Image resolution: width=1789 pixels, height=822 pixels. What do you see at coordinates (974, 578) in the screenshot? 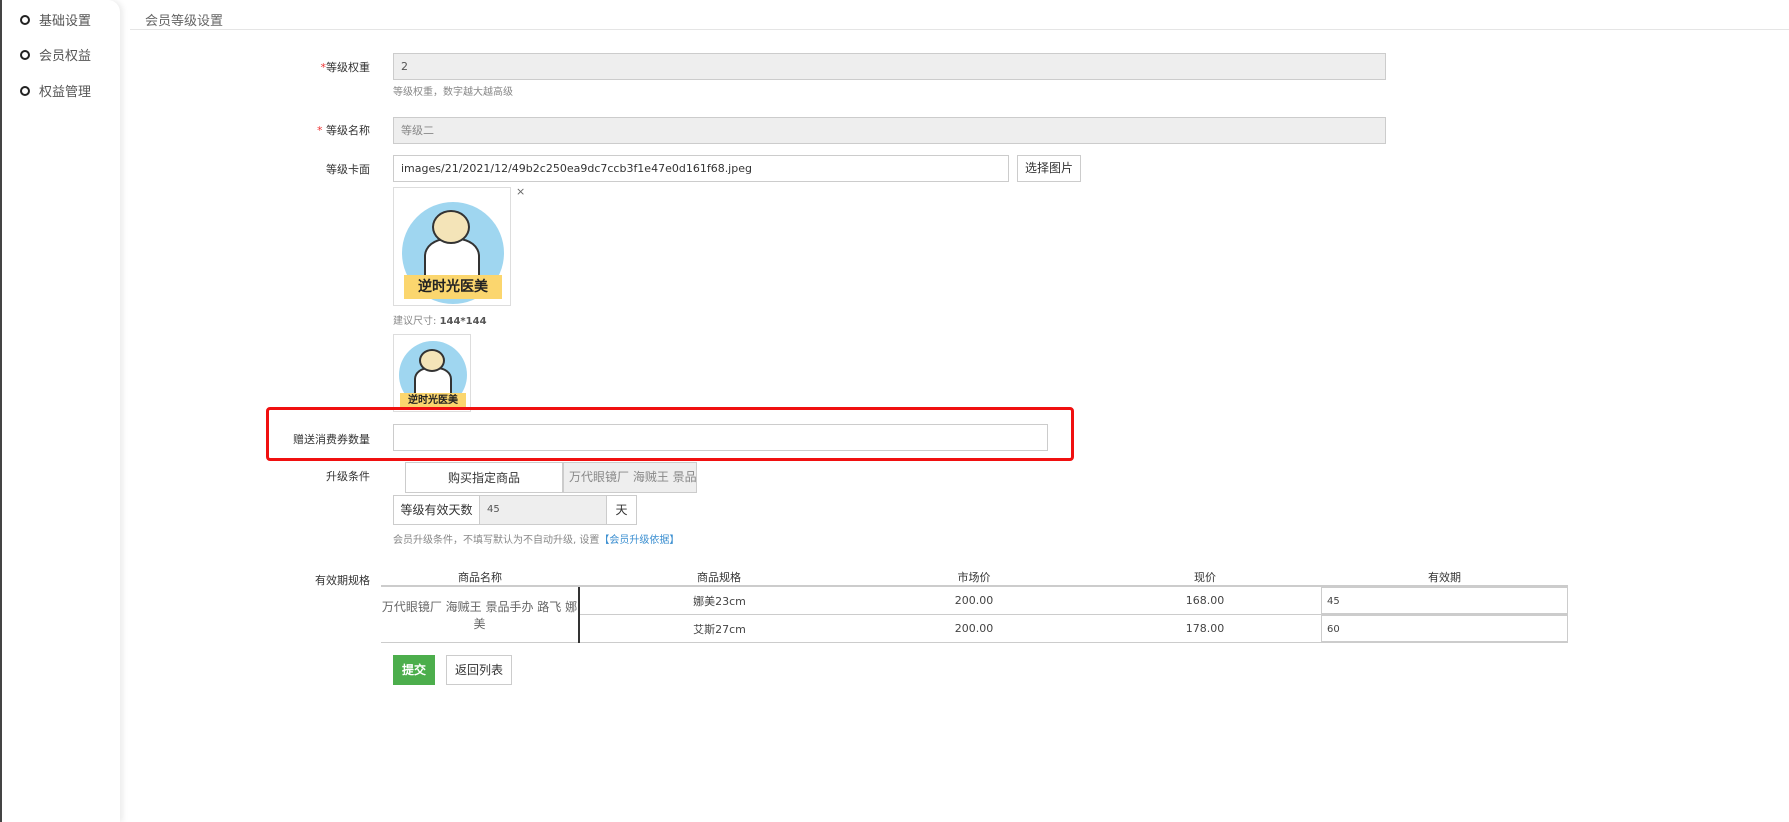
I see `col-header: 市场价` at bounding box center [974, 578].